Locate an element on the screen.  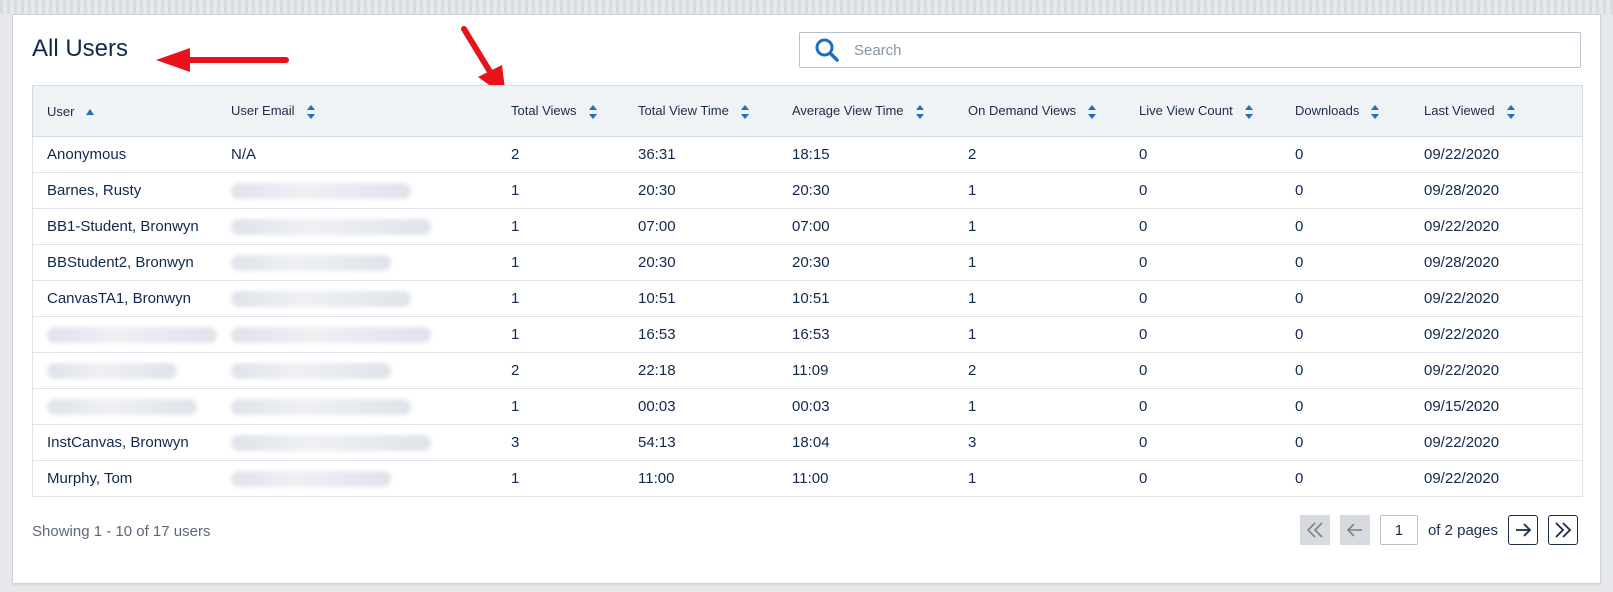
table-row: Murphy, Tom 1 11:00 11:00 1 0 0 09/22/2020 is located at coordinates (807, 478).